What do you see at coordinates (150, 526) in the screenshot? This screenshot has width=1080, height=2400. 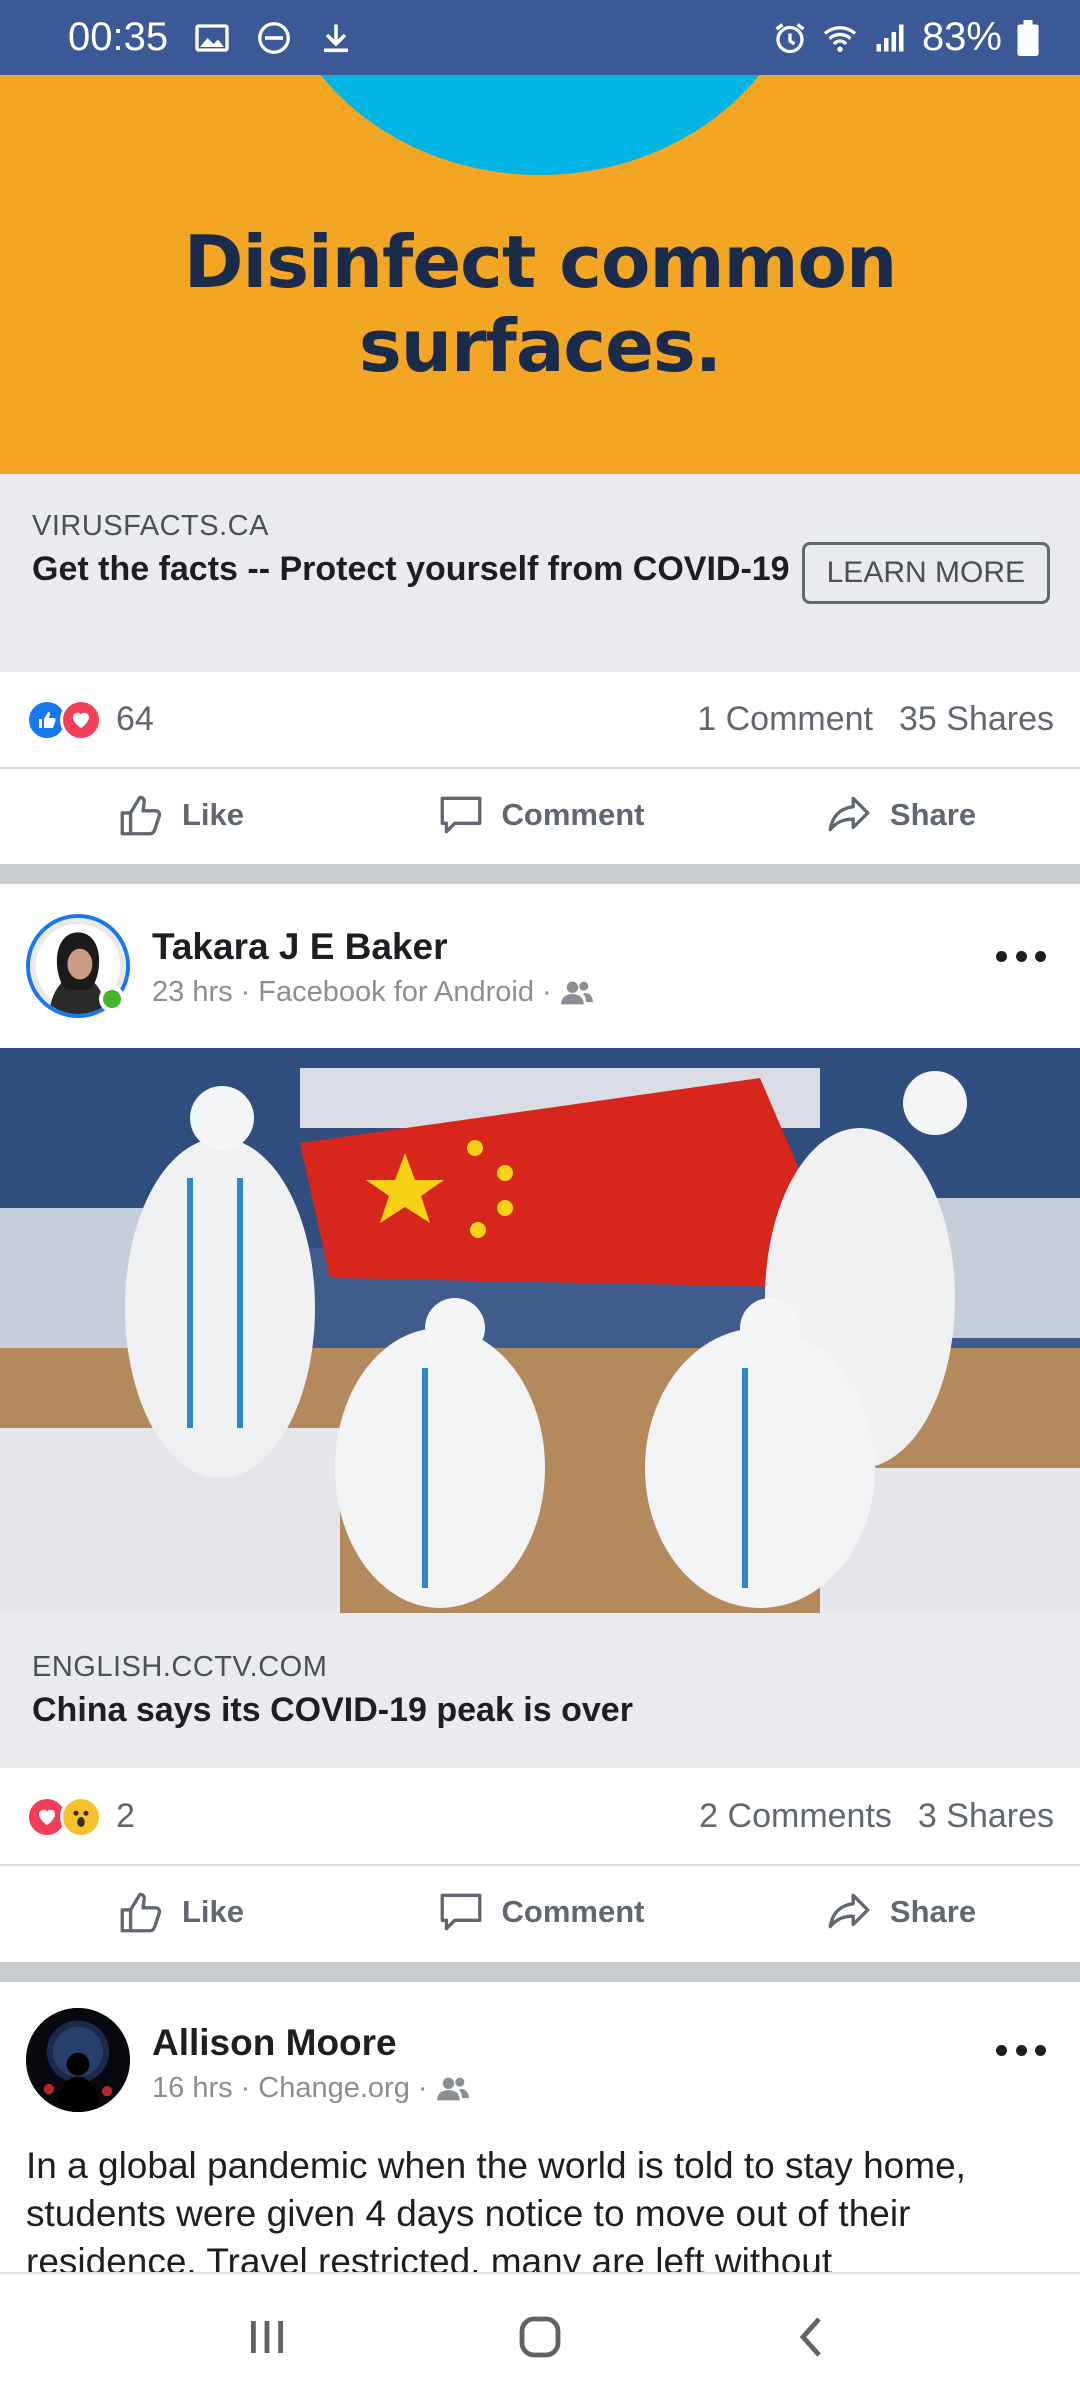 I see `link-domain: VIRUSFACTS.CA` at bounding box center [150, 526].